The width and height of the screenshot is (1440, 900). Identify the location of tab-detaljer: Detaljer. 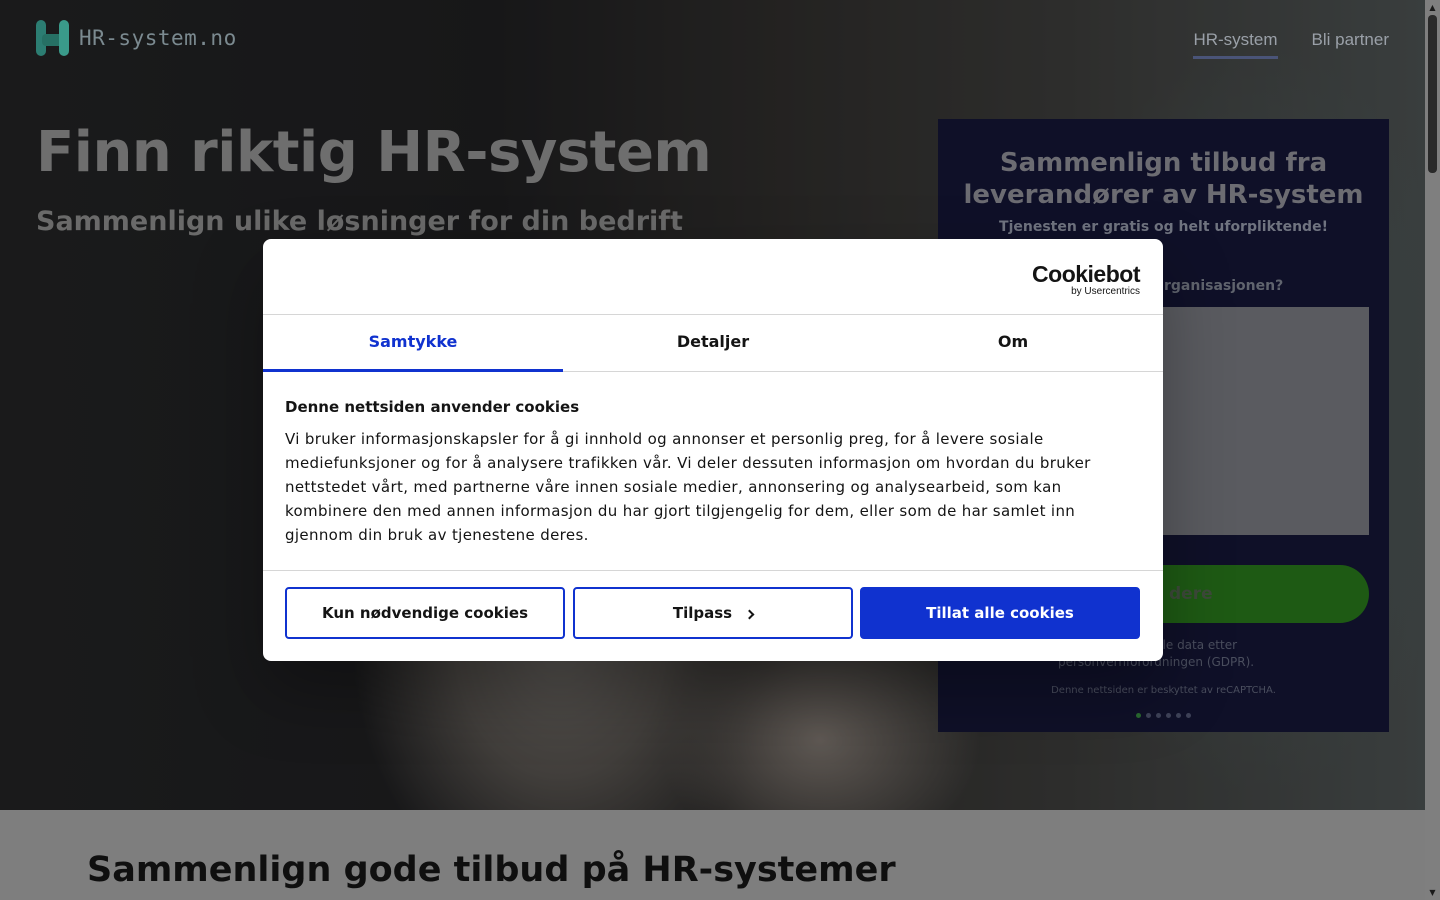
(713, 343).